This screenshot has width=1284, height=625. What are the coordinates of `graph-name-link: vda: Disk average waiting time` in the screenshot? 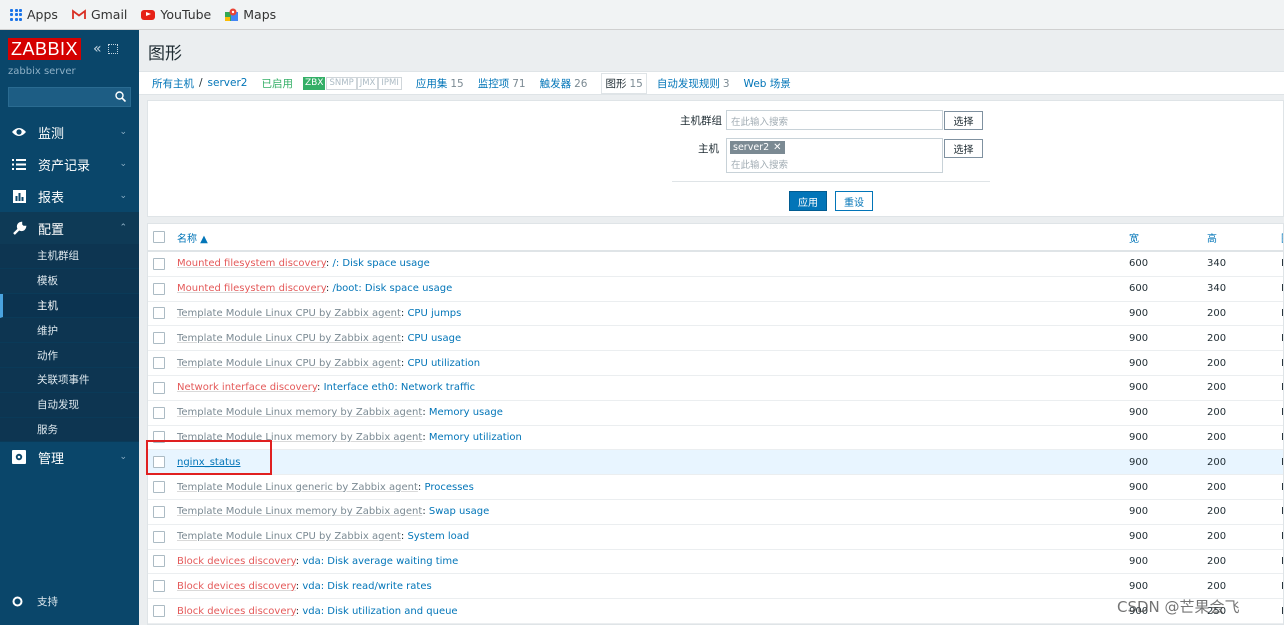 It's located at (380, 561).